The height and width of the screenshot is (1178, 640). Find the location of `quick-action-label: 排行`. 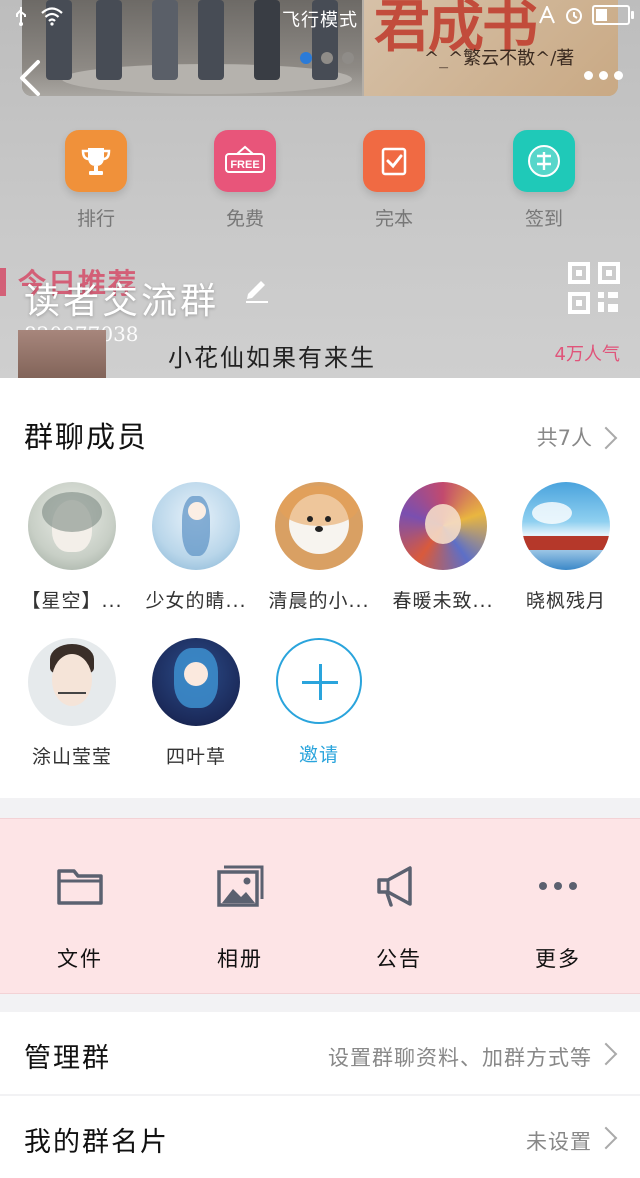

quick-action-label: 排行 is located at coordinates (95, 219).